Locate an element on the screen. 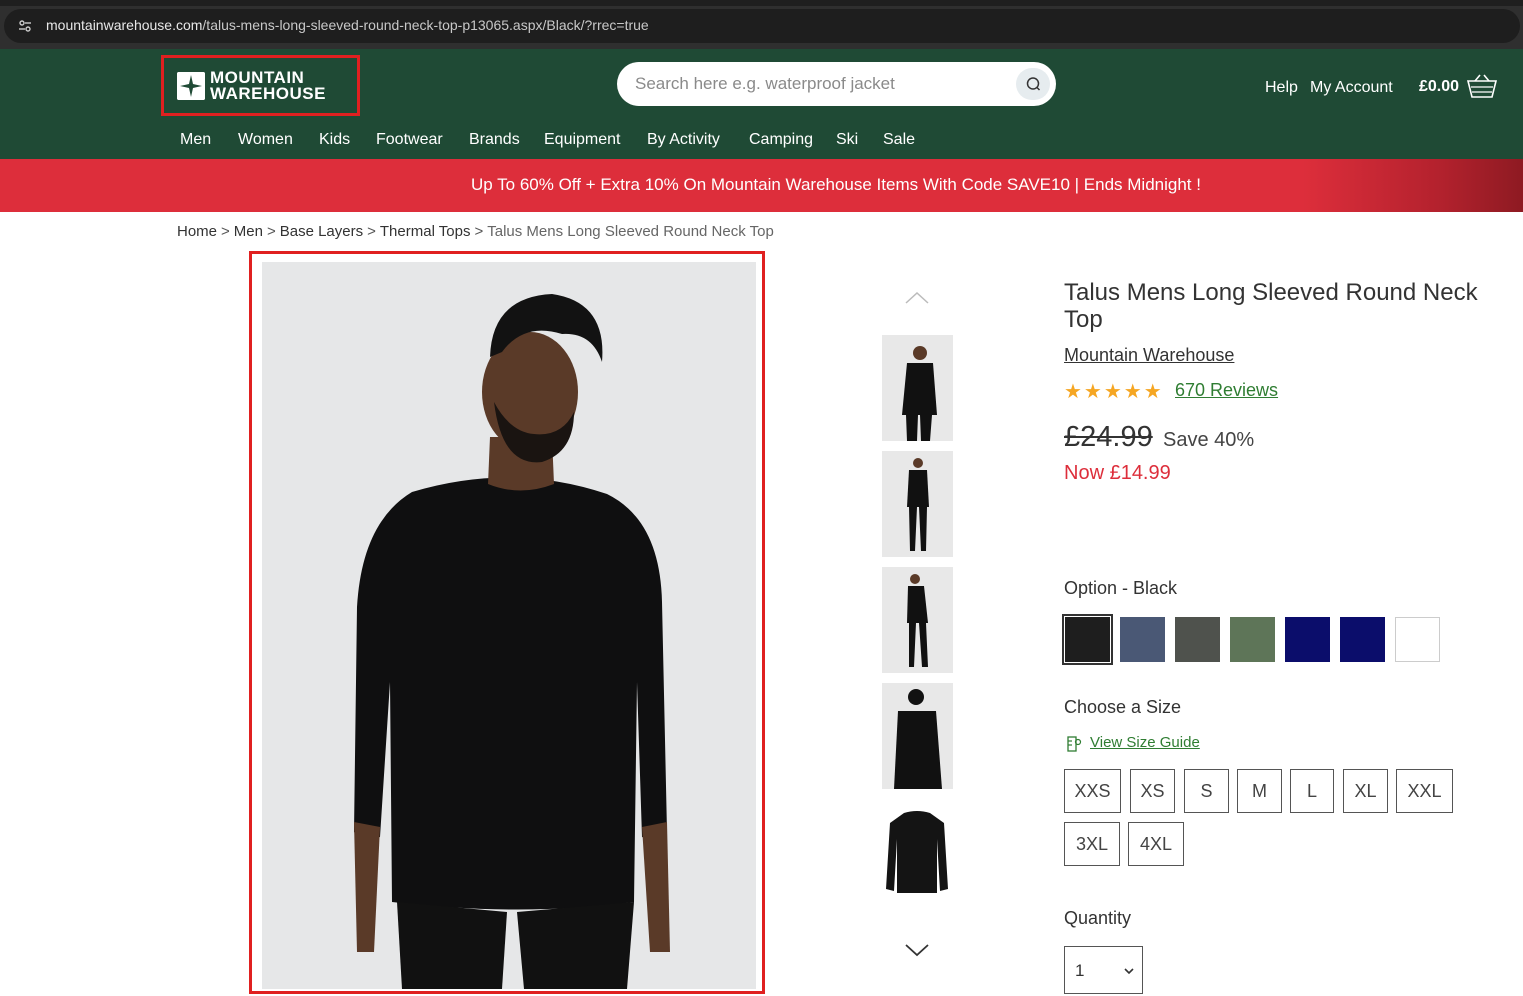 This screenshot has width=1523, height=996. ruler-icon is located at coordinates (1074, 744).